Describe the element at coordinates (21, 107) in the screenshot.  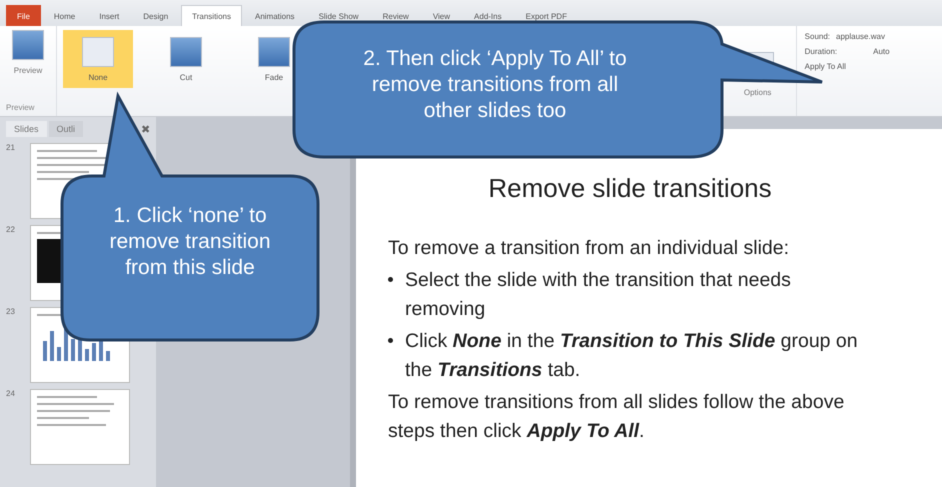
I see `group-label: Preview` at that location.